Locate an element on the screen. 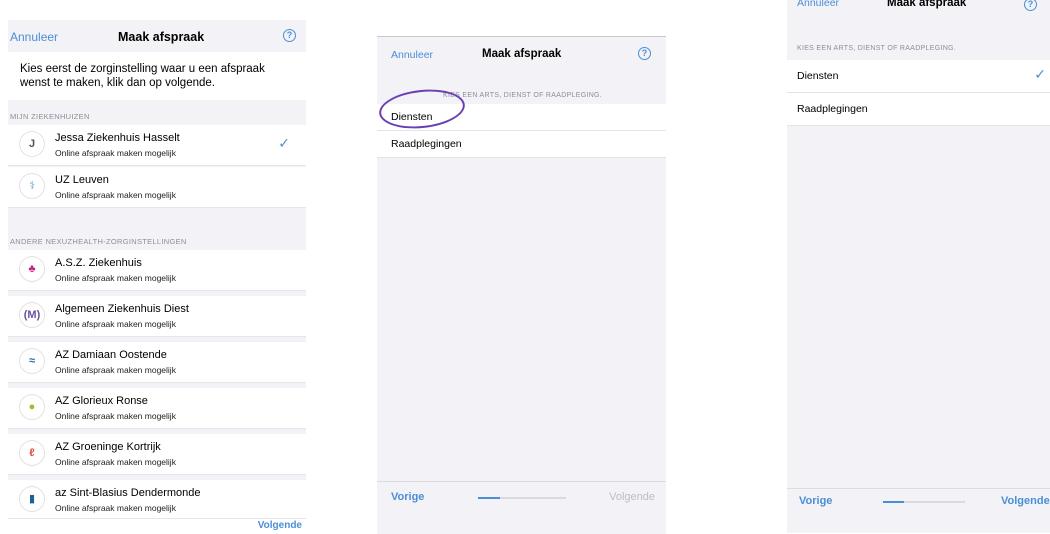 The height and width of the screenshot is (534, 1050). hospital-logo-icon: J is located at coordinates (32, 144).